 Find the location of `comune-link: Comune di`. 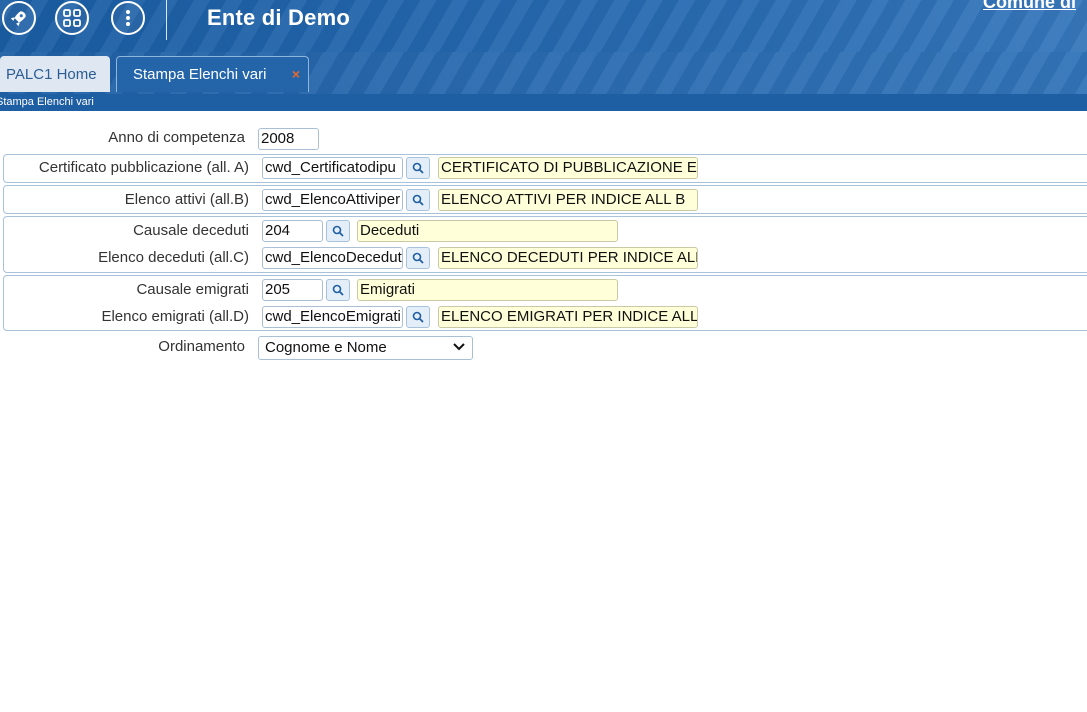

comune-link: Comune di is located at coordinates (1029, 6).